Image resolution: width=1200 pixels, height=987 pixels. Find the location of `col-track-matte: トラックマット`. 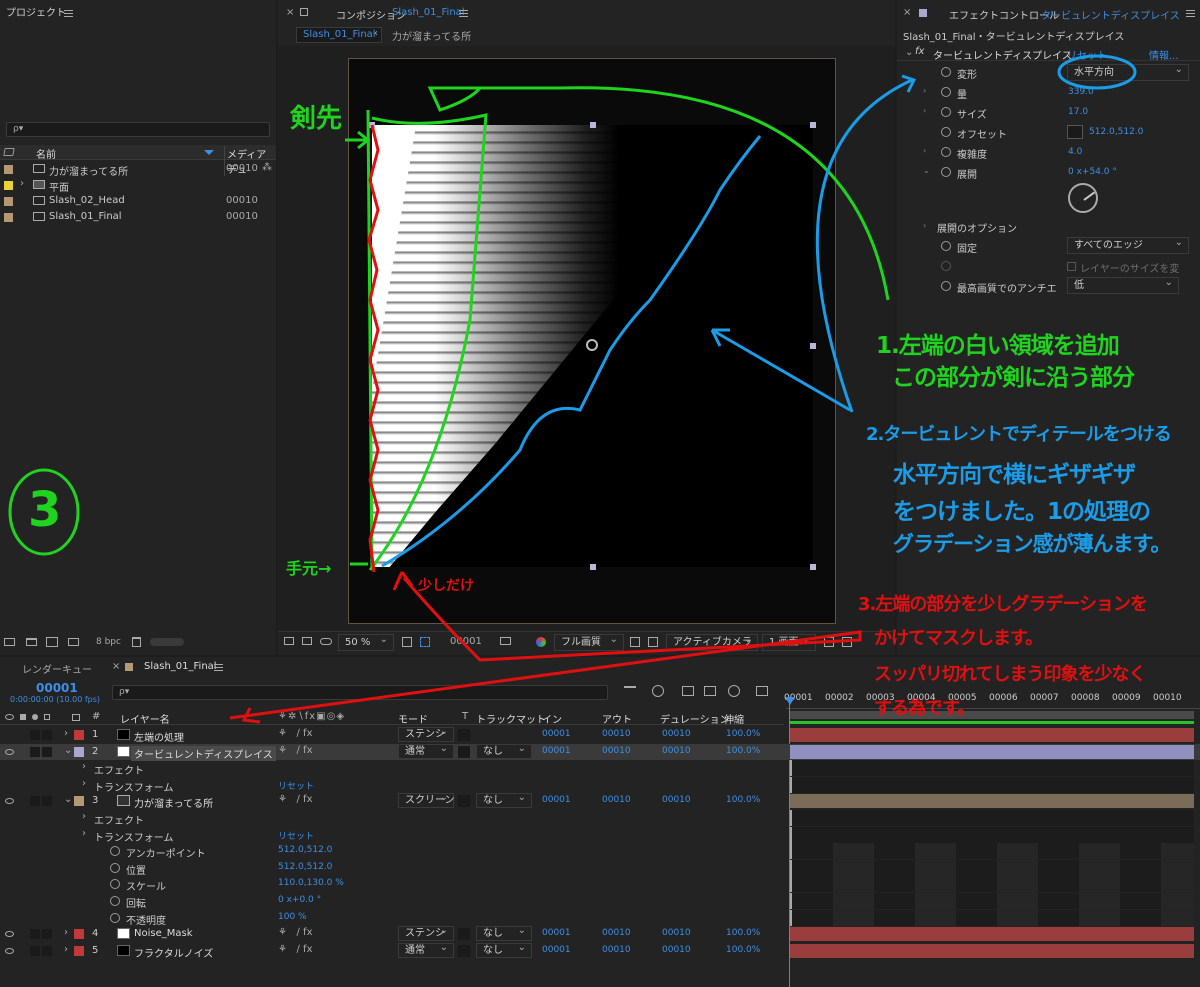

col-track-matte: トラックマット is located at coordinates (511, 718).